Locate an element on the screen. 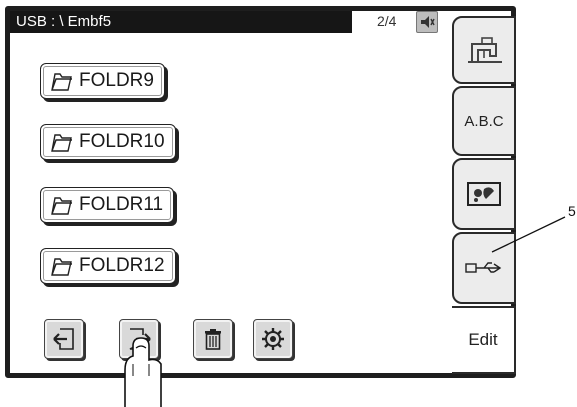 The width and height of the screenshot is (577, 407). pointing-finger-icon is located at coordinates (143, 372).